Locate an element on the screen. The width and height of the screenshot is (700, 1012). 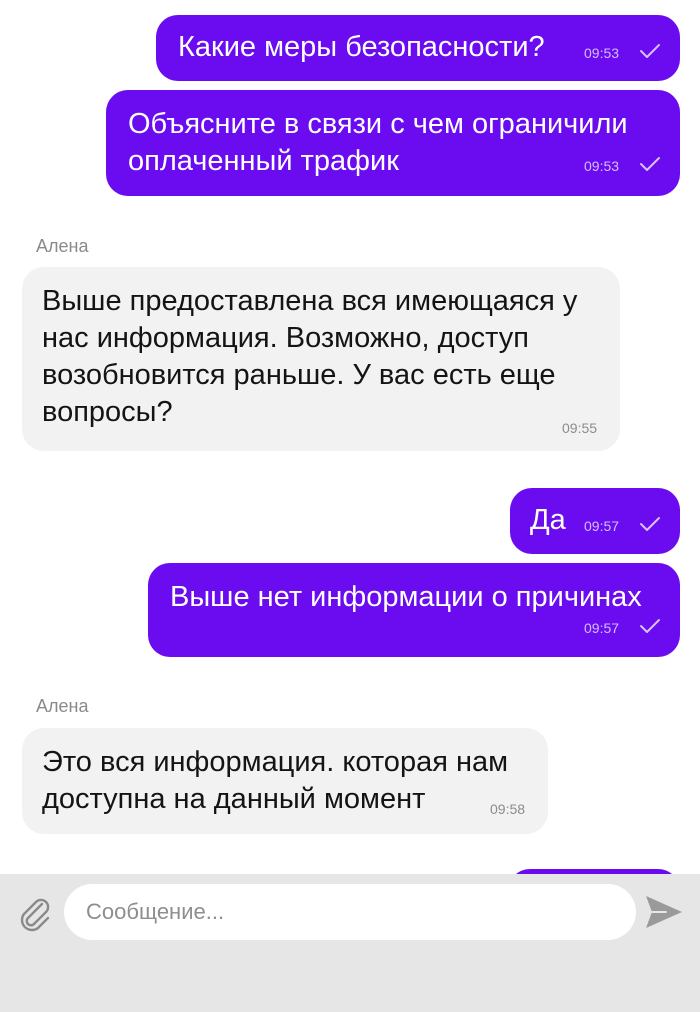
message-text-line: доступна на данный момент is located at coordinates (234, 799).